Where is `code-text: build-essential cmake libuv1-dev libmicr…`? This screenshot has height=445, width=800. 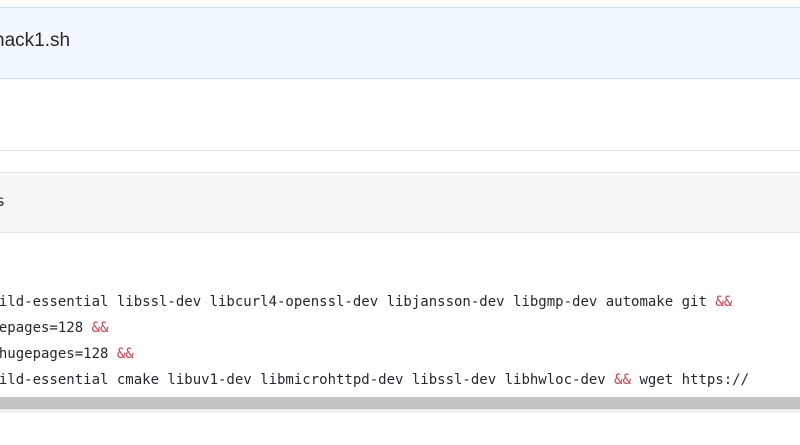
code-text: build-essential cmake libuv1-dev libmicr… is located at coordinates (307, 380).